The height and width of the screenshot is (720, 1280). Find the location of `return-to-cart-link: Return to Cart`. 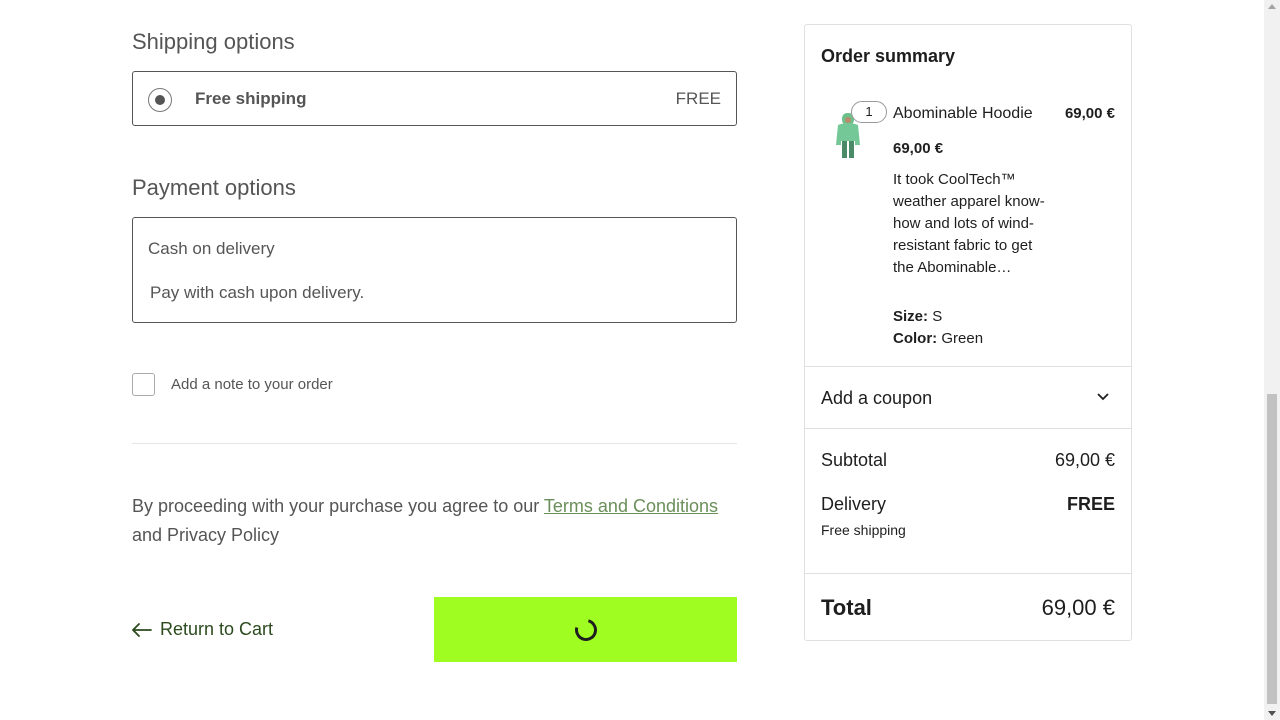

return-to-cart-link: Return to Cart is located at coordinates (202, 629).